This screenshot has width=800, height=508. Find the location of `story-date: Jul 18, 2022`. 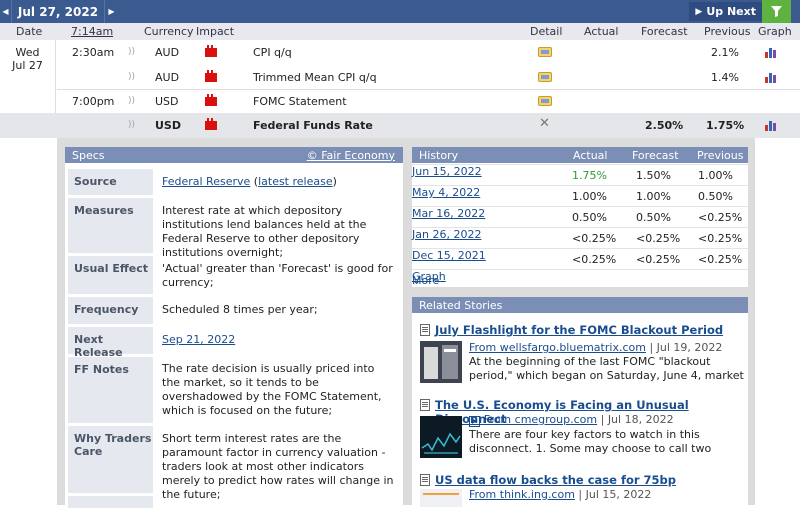

story-date: Jul 18, 2022 is located at coordinates (640, 419).